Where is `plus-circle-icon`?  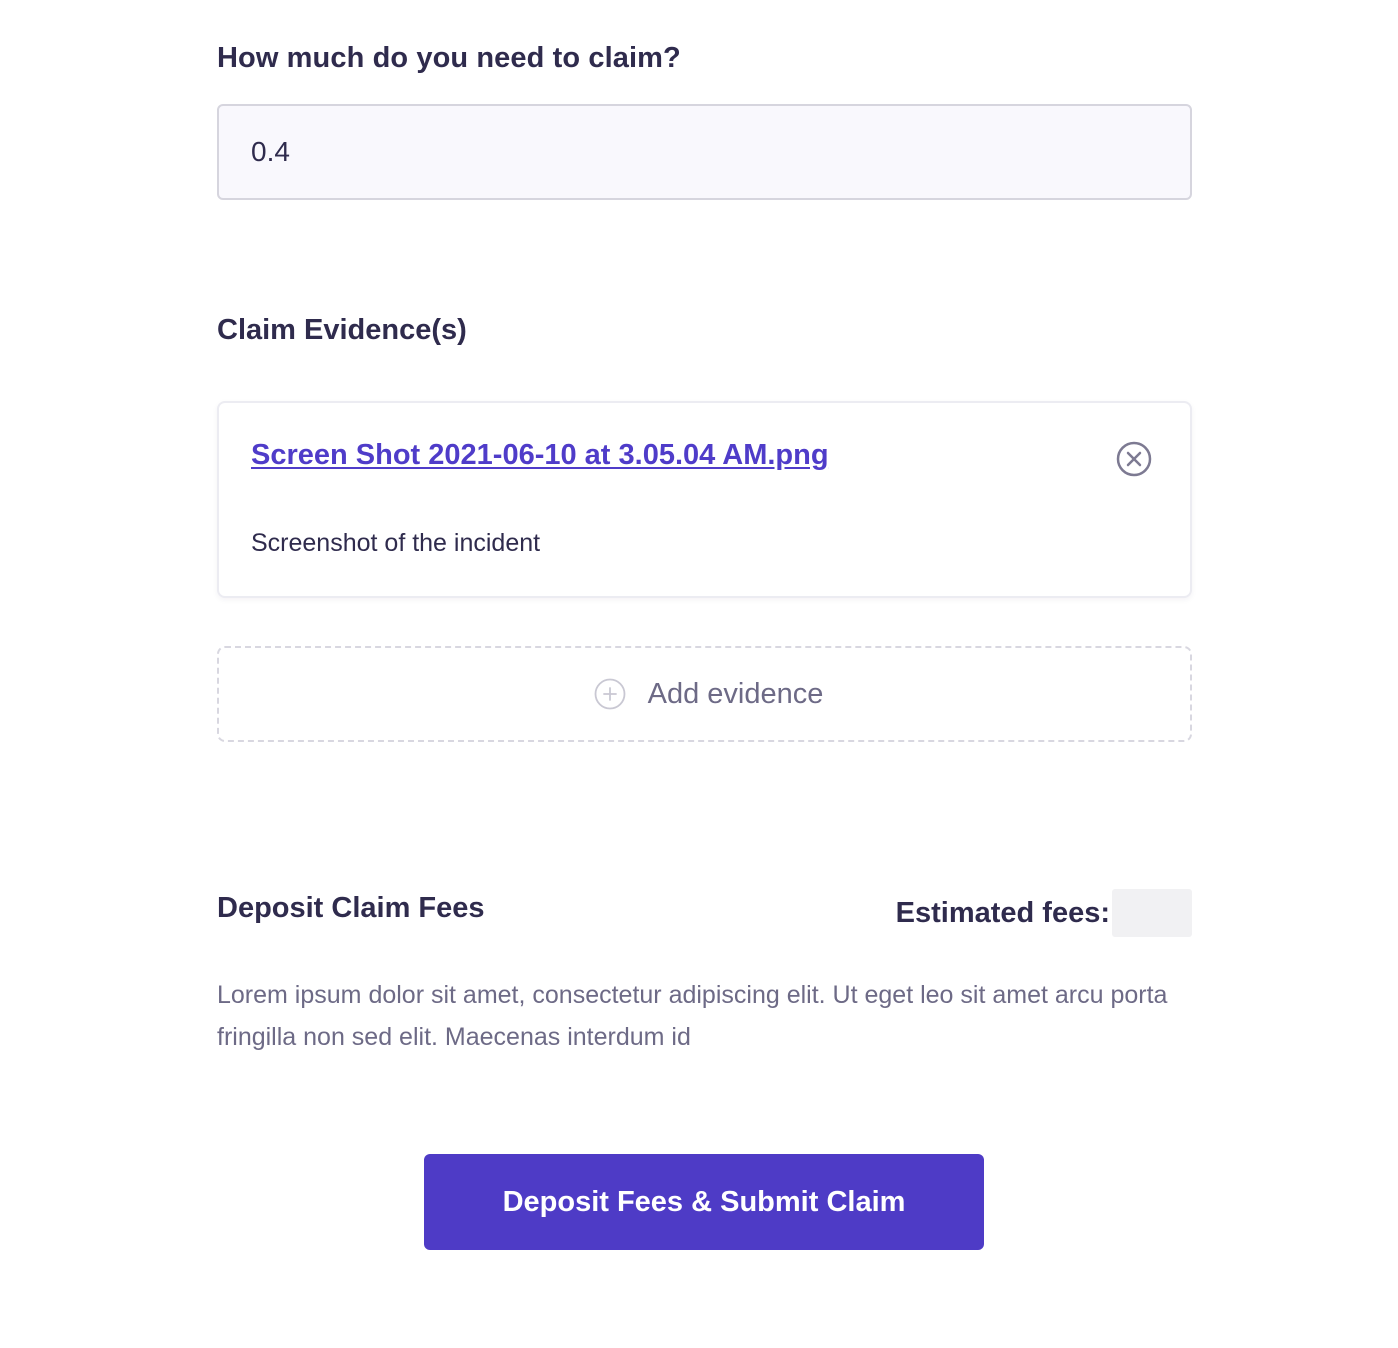
plus-circle-icon is located at coordinates (610, 694).